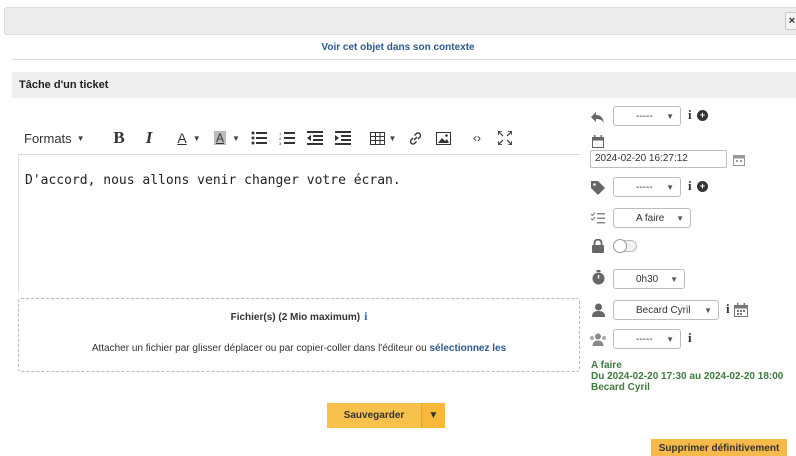 The width and height of the screenshot is (796, 456). Describe the element at coordinates (443, 138) in the screenshot. I see `image-icon` at that location.